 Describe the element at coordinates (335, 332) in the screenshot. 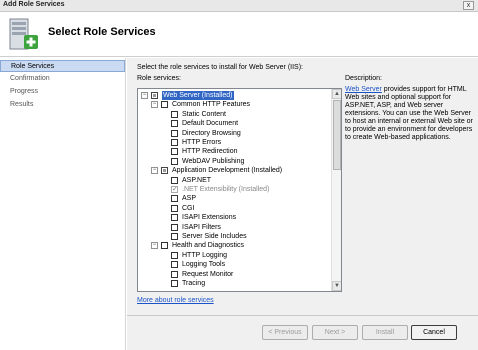

I see `next-button: Next >` at that location.